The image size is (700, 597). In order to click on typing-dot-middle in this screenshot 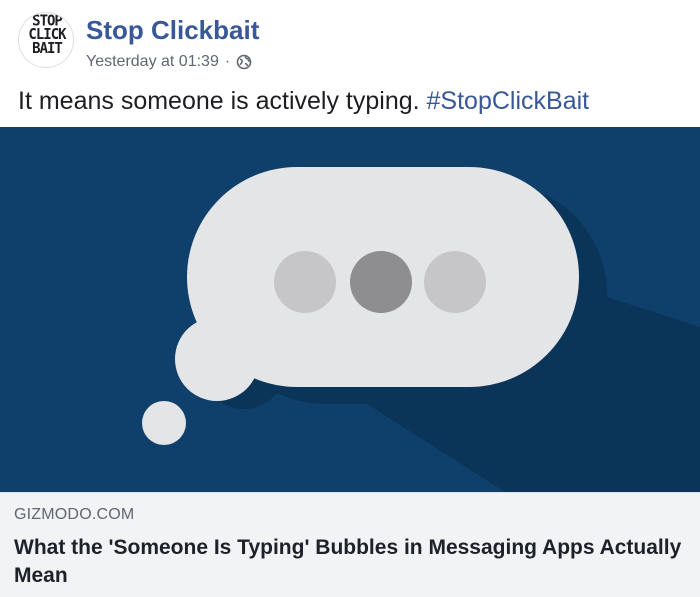, I will do `click(381, 282)`.